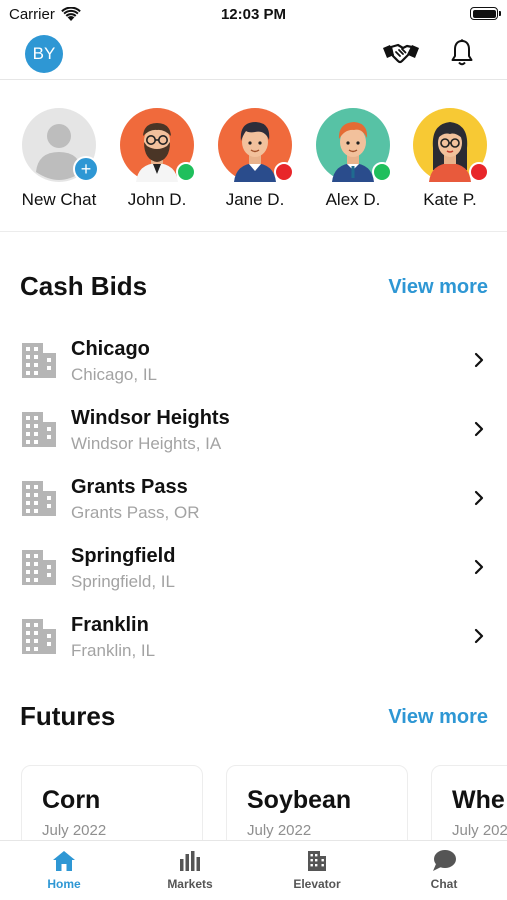 This screenshot has height=900, width=507. Describe the element at coordinates (146, 443) in the screenshot. I see `cash-bid-location: Windsor Heights, IA` at that location.